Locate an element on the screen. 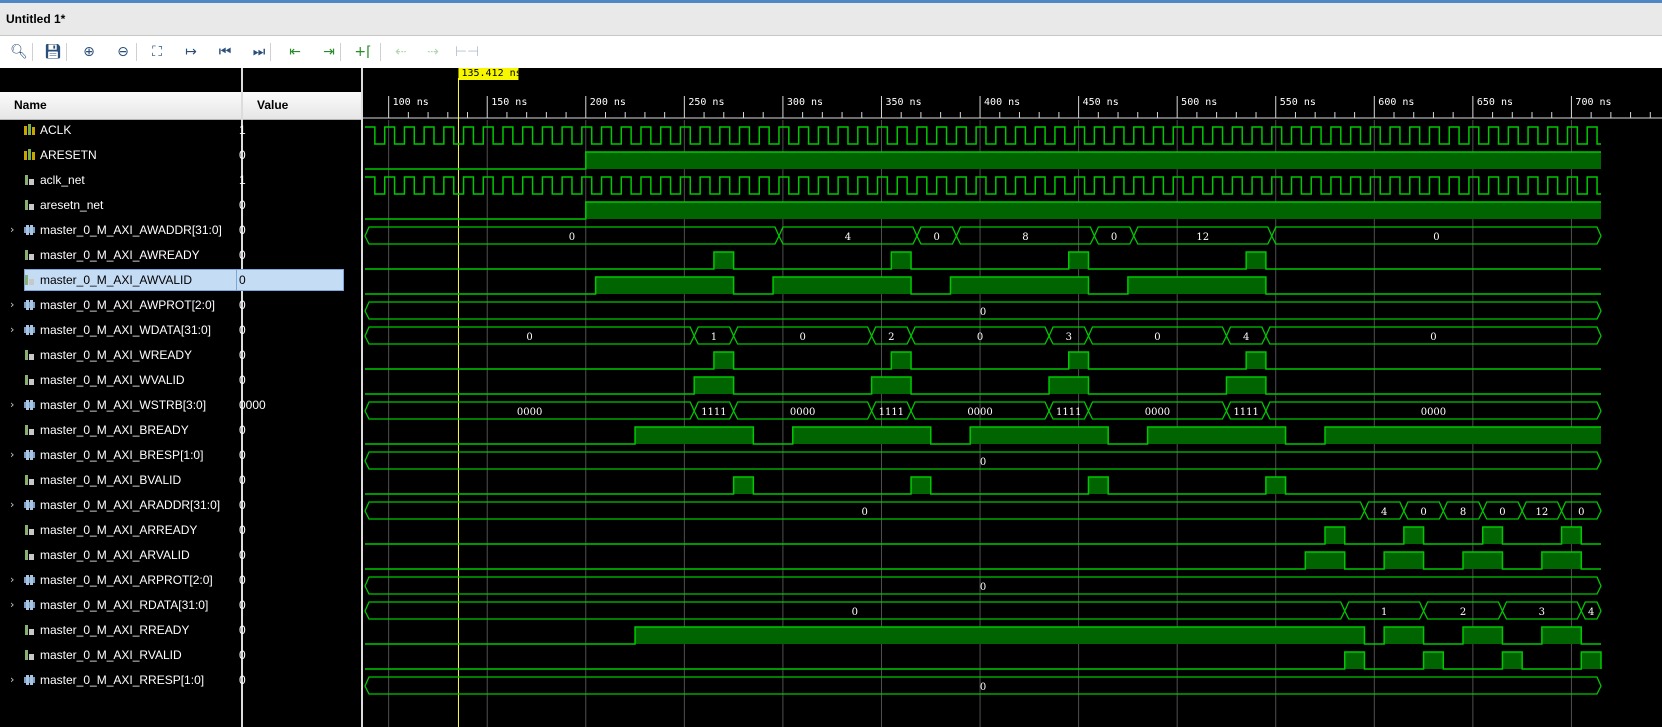  signal-row-master-0-m-axi-awready: master_0_M_AXI_AWREADY is located at coordinates (120, 255).